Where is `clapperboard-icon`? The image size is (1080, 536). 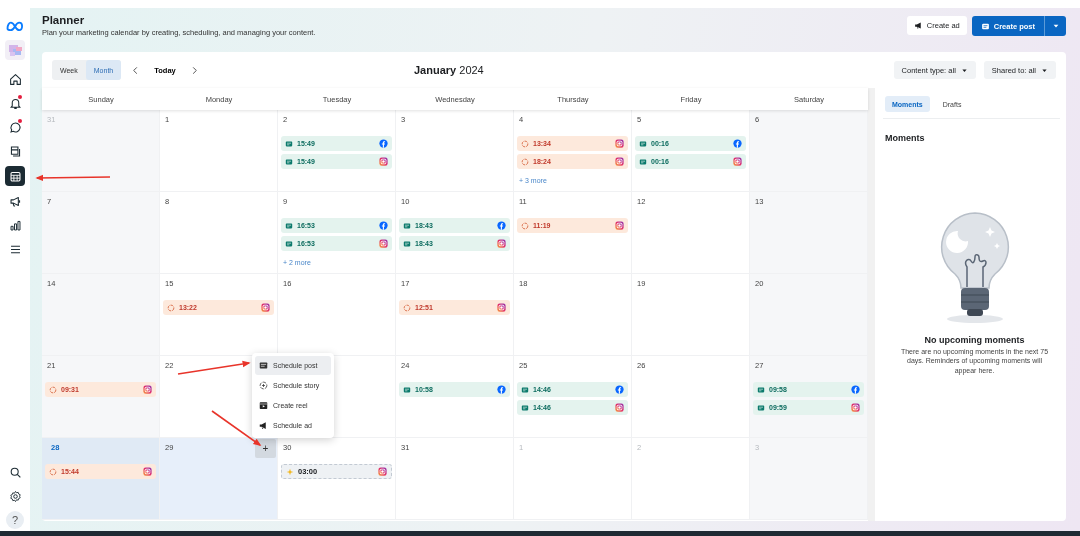 clapperboard-icon is located at coordinates (263, 405).